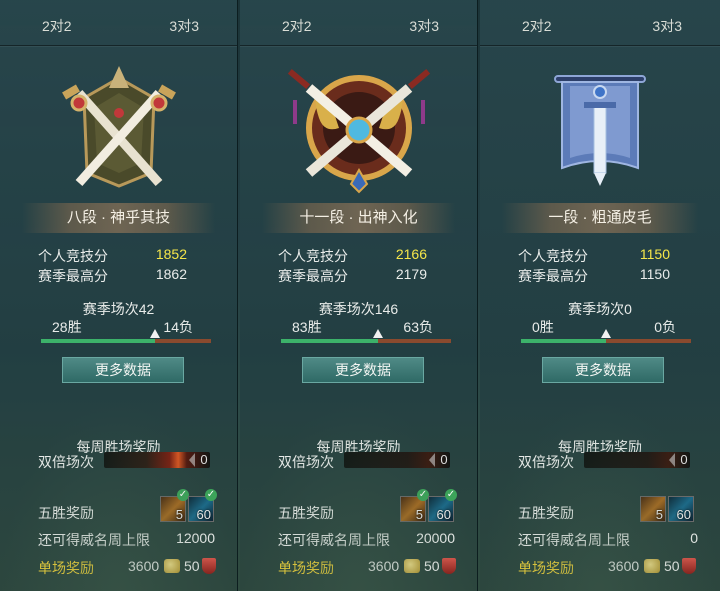 This screenshot has height=591, width=720. Describe the element at coordinates (171, 274) in the screenshot. I see `season-best-value: 1862` at that location.